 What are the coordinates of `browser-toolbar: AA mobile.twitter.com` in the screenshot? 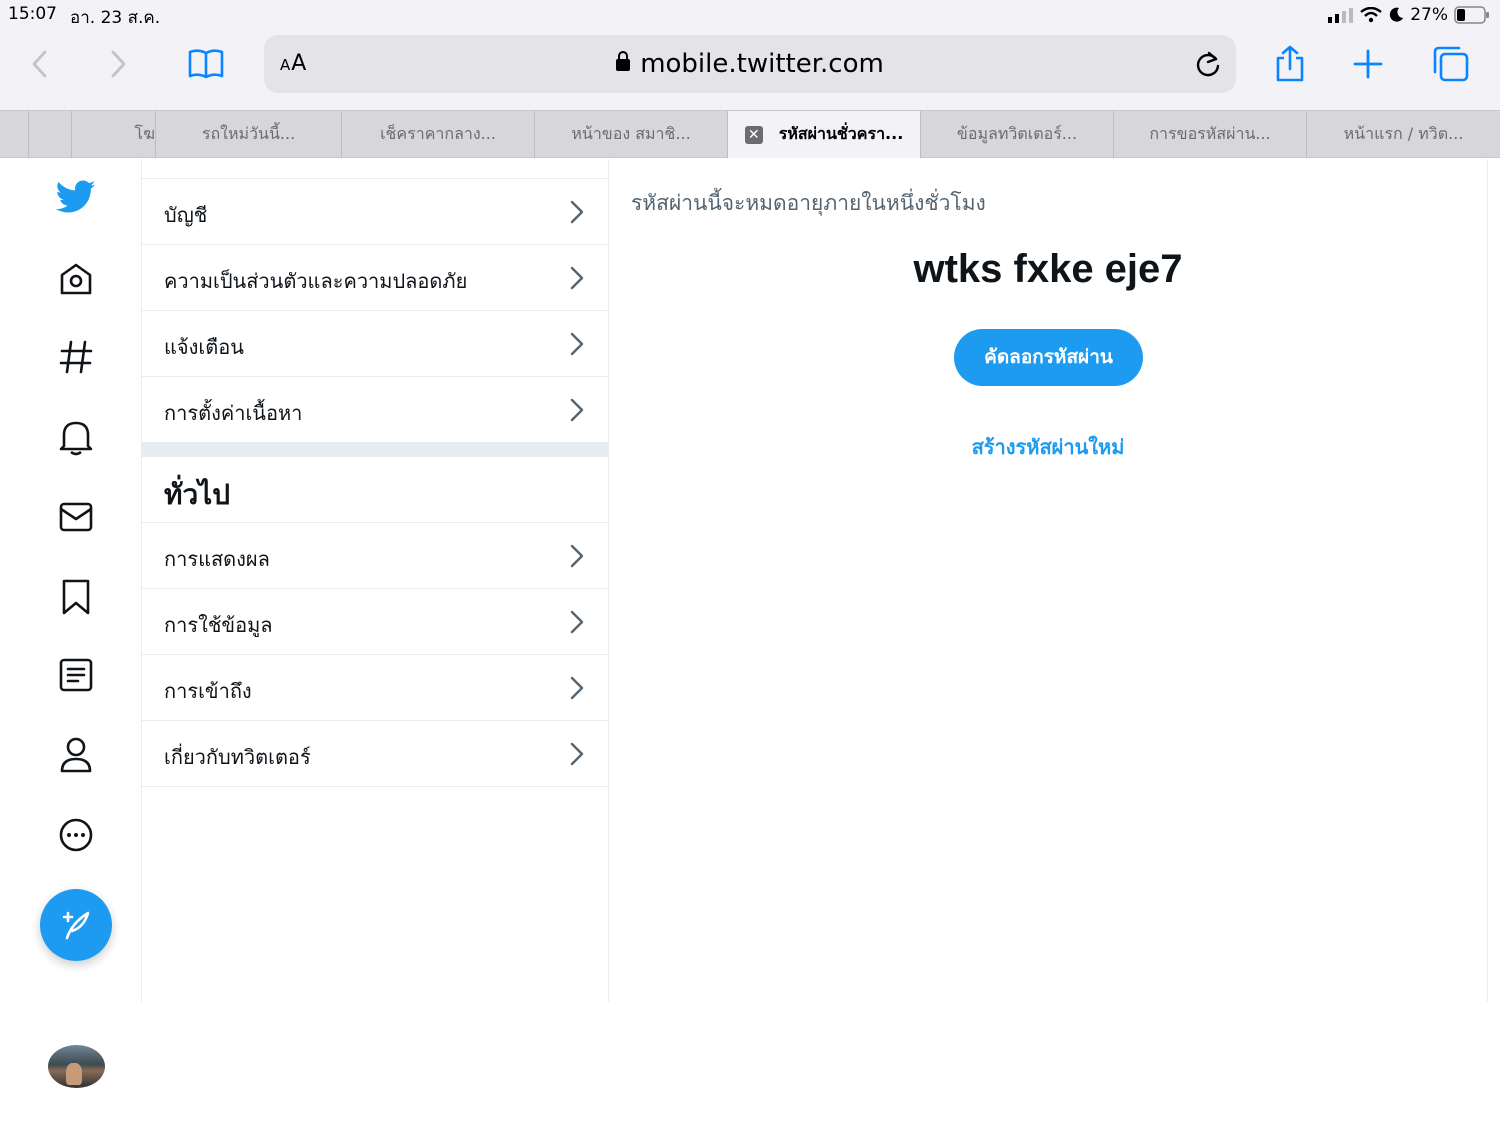 It's located at (750, 70).